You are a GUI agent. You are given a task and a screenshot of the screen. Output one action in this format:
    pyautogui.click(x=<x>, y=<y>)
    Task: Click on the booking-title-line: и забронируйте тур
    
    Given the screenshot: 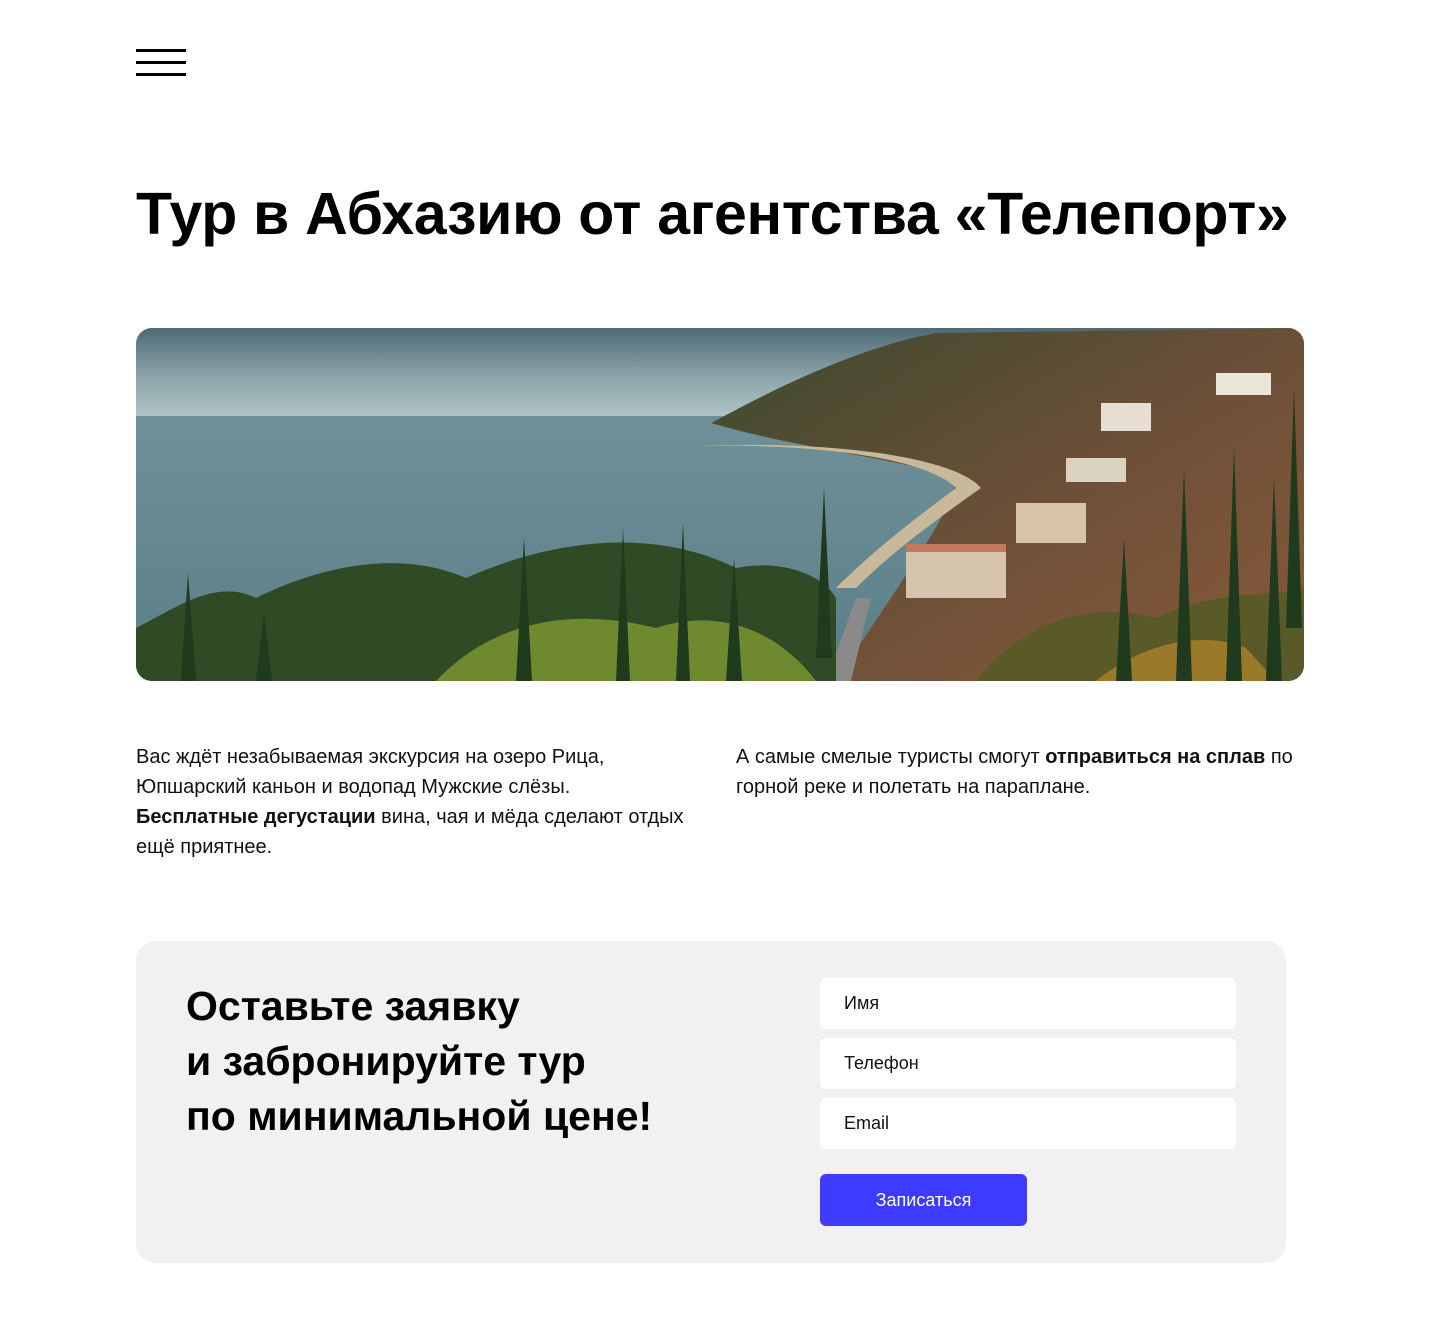 What is the action you would take?
    pyautogui.click(x=386, y=1061)
    